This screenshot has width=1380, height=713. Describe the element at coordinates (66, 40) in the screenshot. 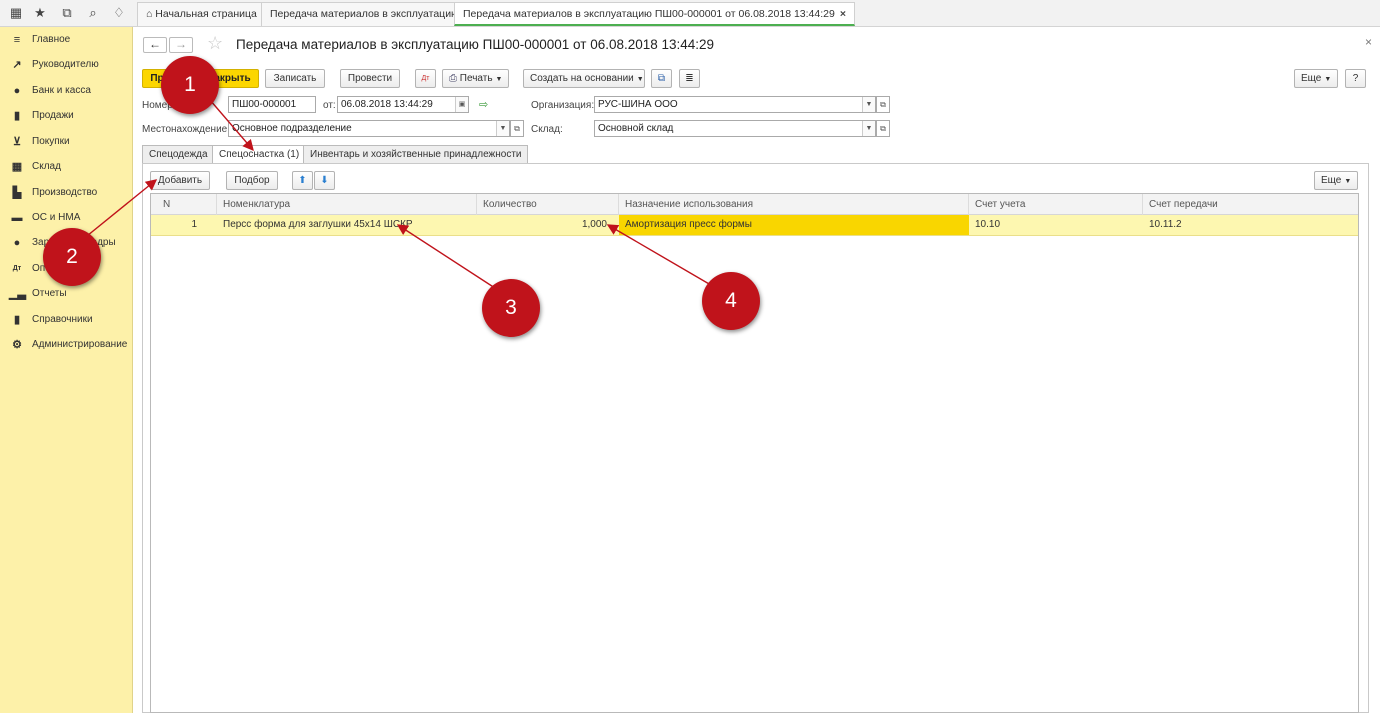

I see `sidebar-item-main: ≡ Главное` at that location.